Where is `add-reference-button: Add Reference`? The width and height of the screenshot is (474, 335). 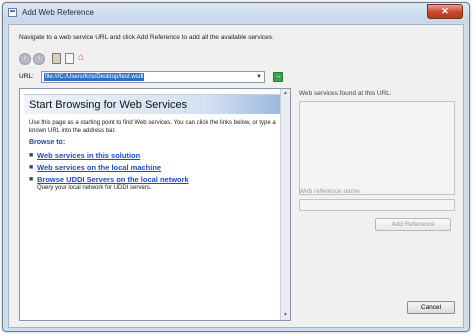
add-reference-button: Add Reference is located at coordinates (413, 224).